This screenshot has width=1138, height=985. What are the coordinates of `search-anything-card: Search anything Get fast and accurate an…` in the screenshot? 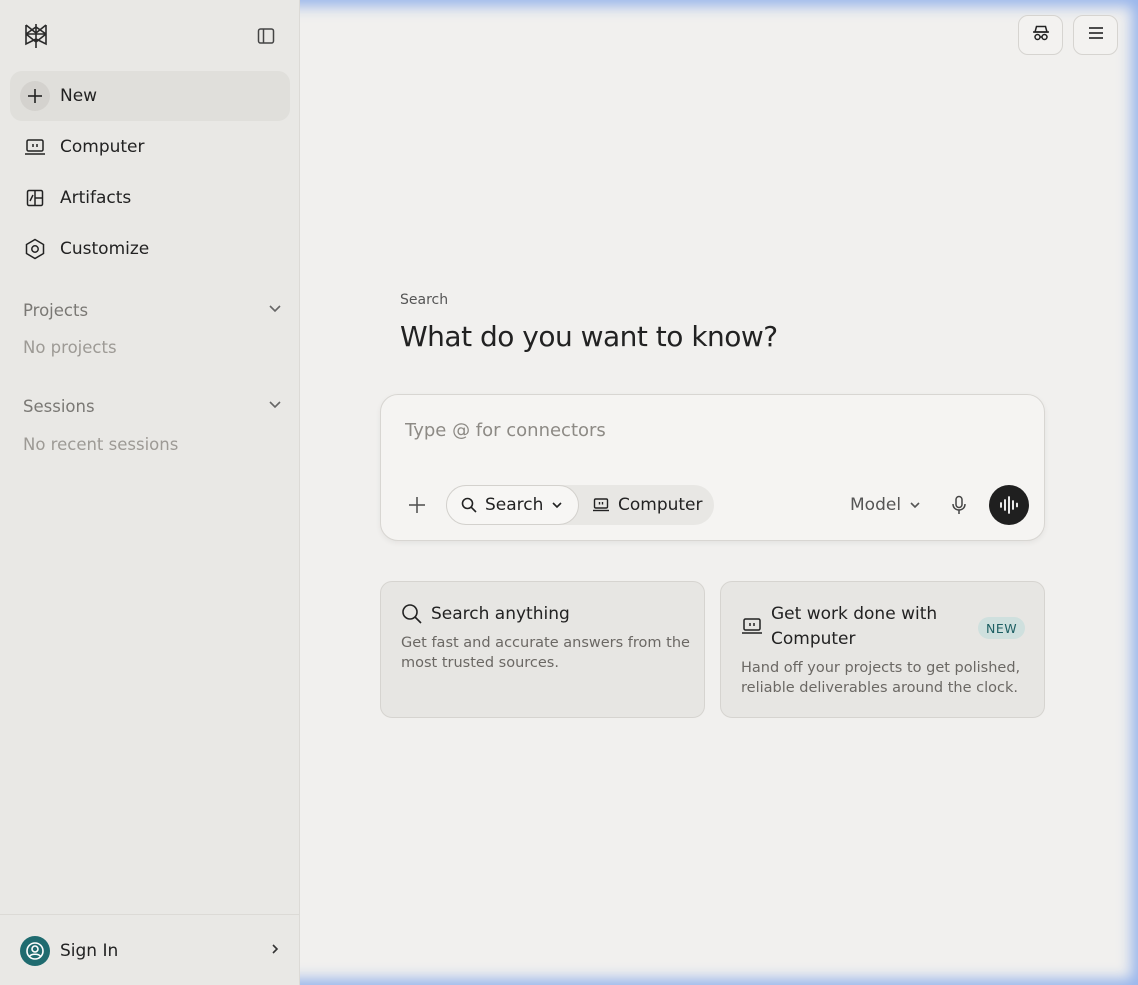 It's located at (542, 649).